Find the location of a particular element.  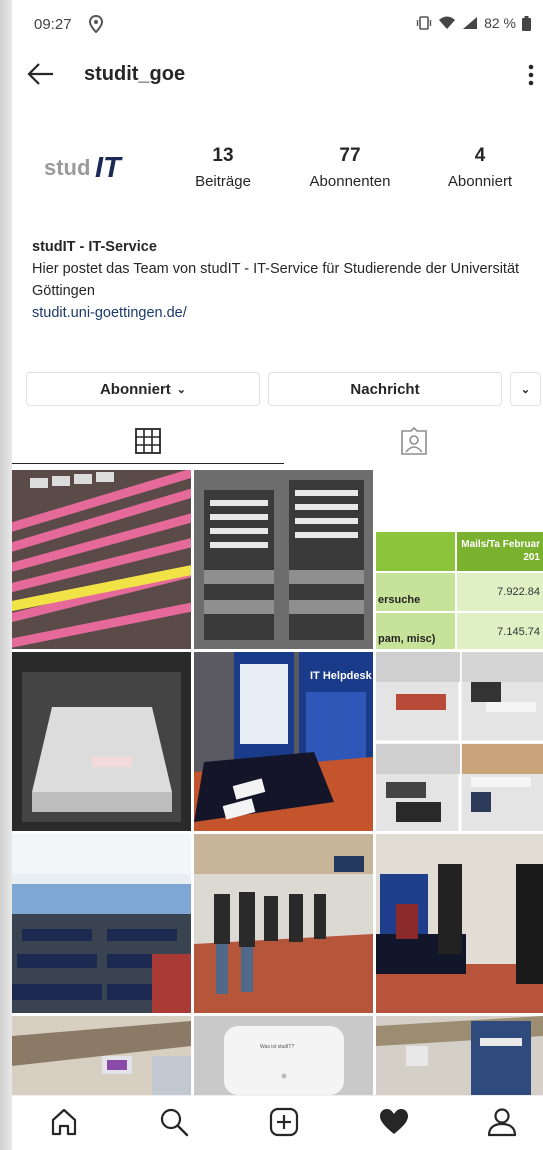

followers-count: 77 is located at coordinates (350, 155).